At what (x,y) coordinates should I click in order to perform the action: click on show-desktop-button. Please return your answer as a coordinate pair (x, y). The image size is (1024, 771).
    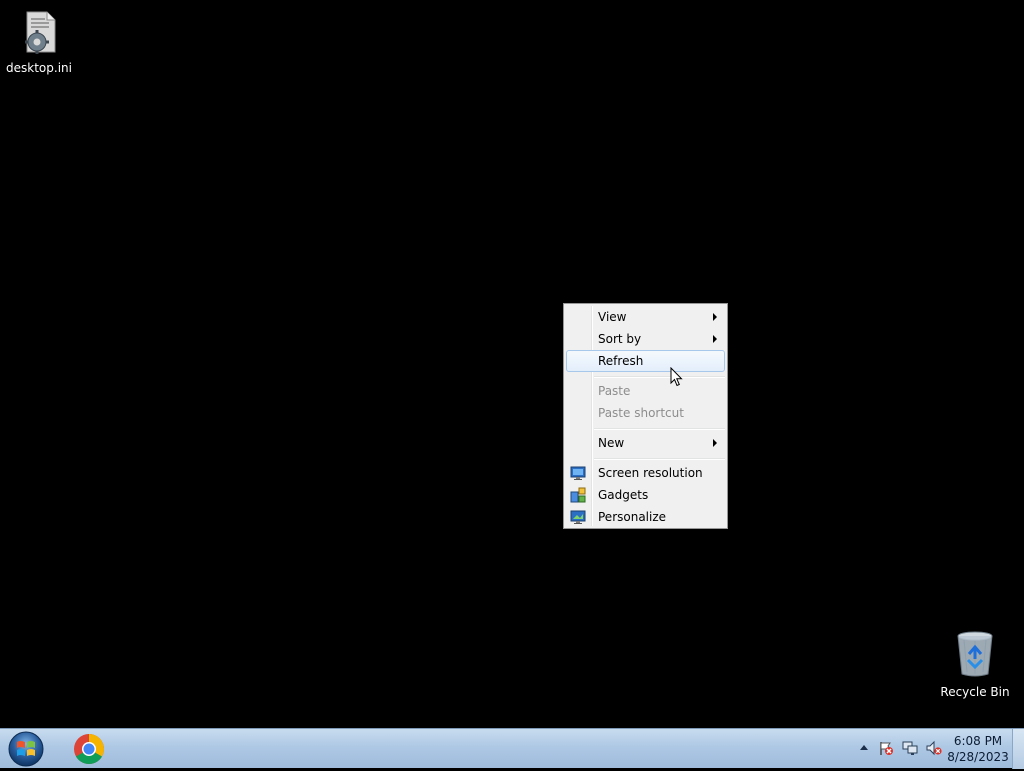
    Looking at the image, I should click on (1018, 749).